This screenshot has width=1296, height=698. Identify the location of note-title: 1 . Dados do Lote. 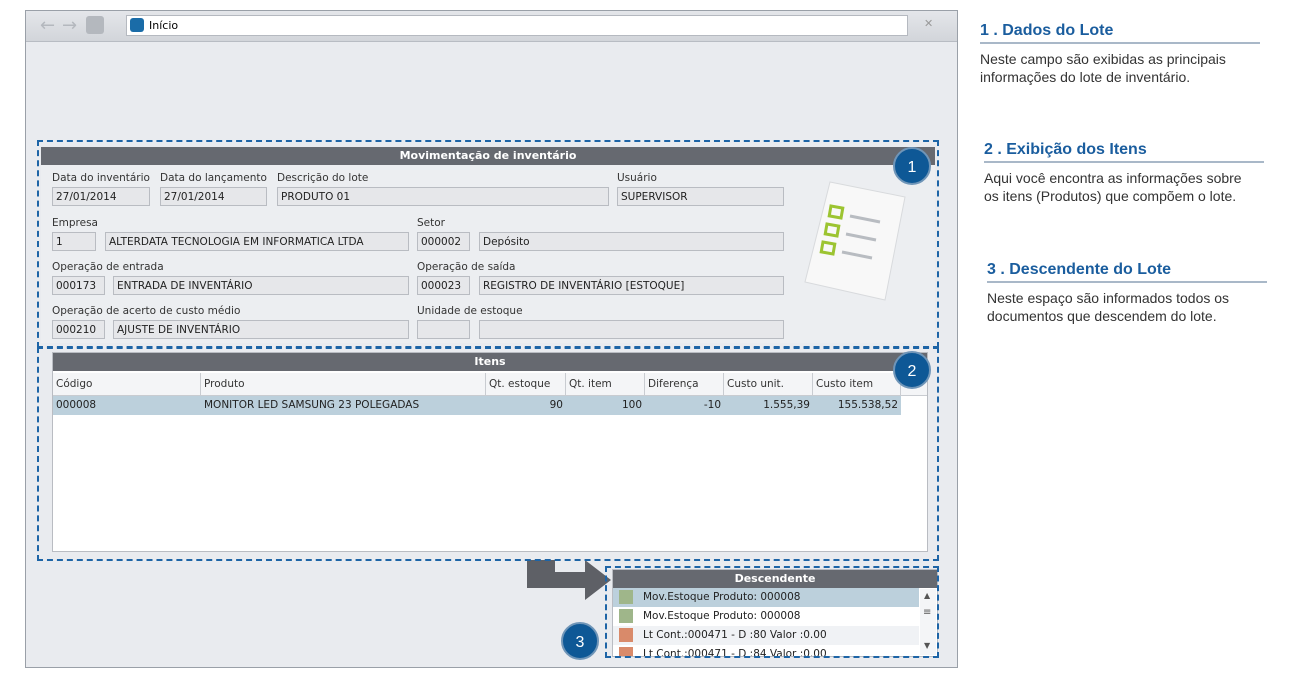
(1120, 33).